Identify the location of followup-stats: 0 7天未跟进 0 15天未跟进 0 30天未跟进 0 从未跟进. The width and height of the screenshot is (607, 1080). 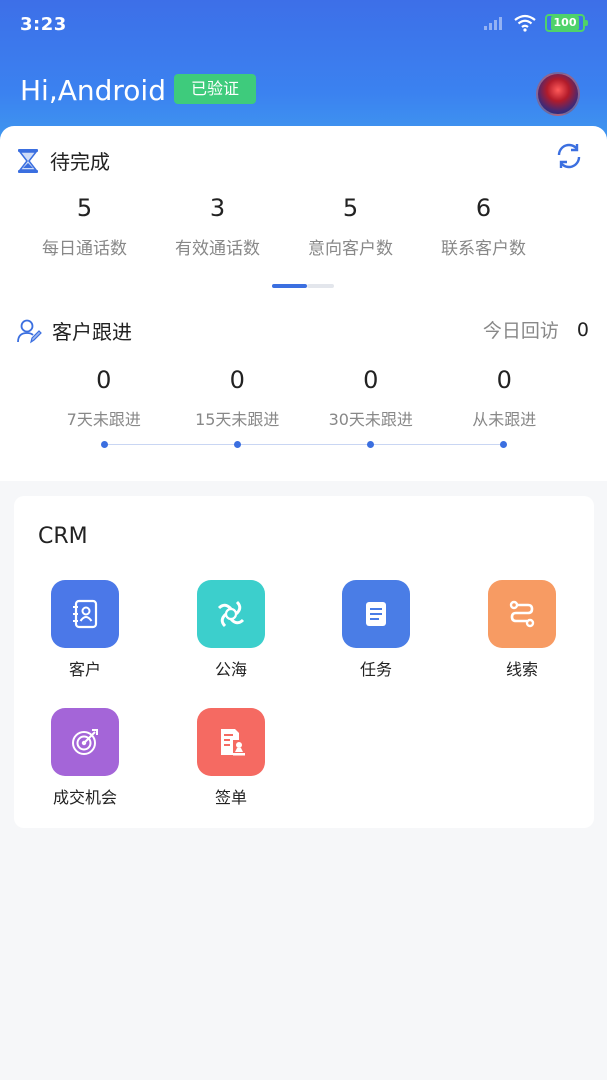
(304, 398).